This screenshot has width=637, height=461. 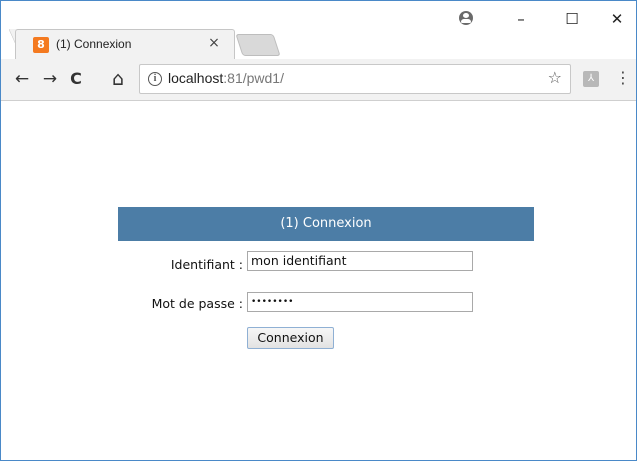 I want to click on new-tab-button, so click(x=258, y=45).